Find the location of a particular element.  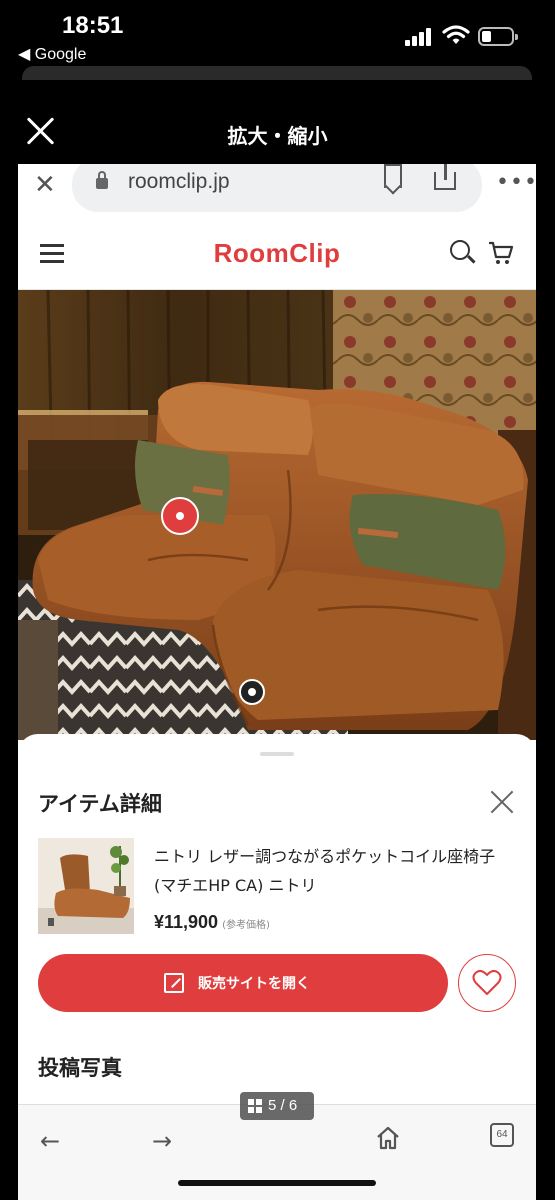

status-bar: 18:51 ◀ Google is located at coordinates (277, 35).